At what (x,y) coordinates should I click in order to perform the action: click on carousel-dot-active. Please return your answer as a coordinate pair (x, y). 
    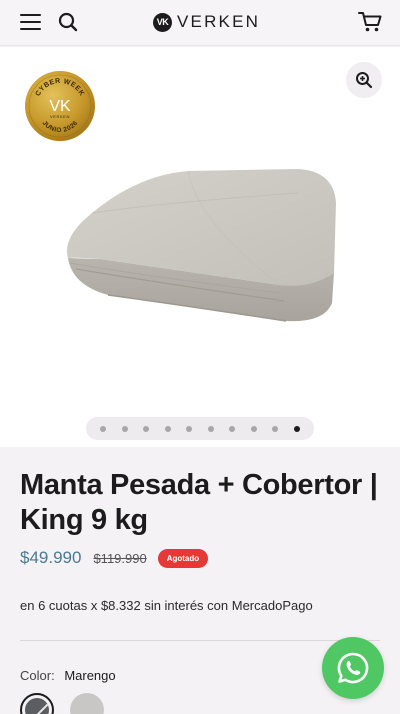
    Looking at the image, I should click on (296, 428).